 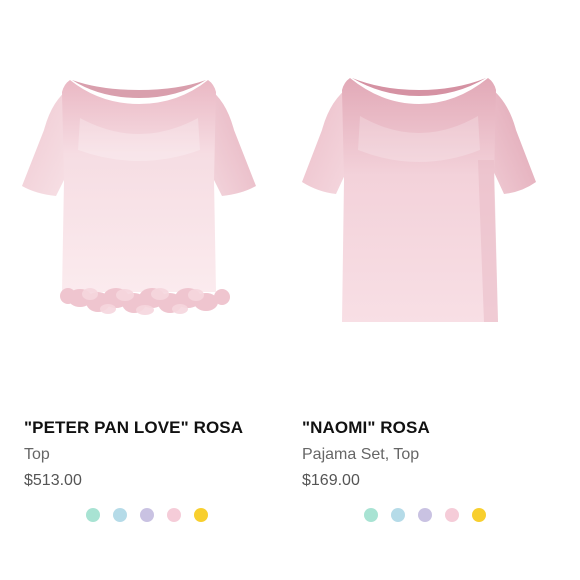 I want to click on product-name: "NAOMI" ROSA, so click(x=366, y=428).